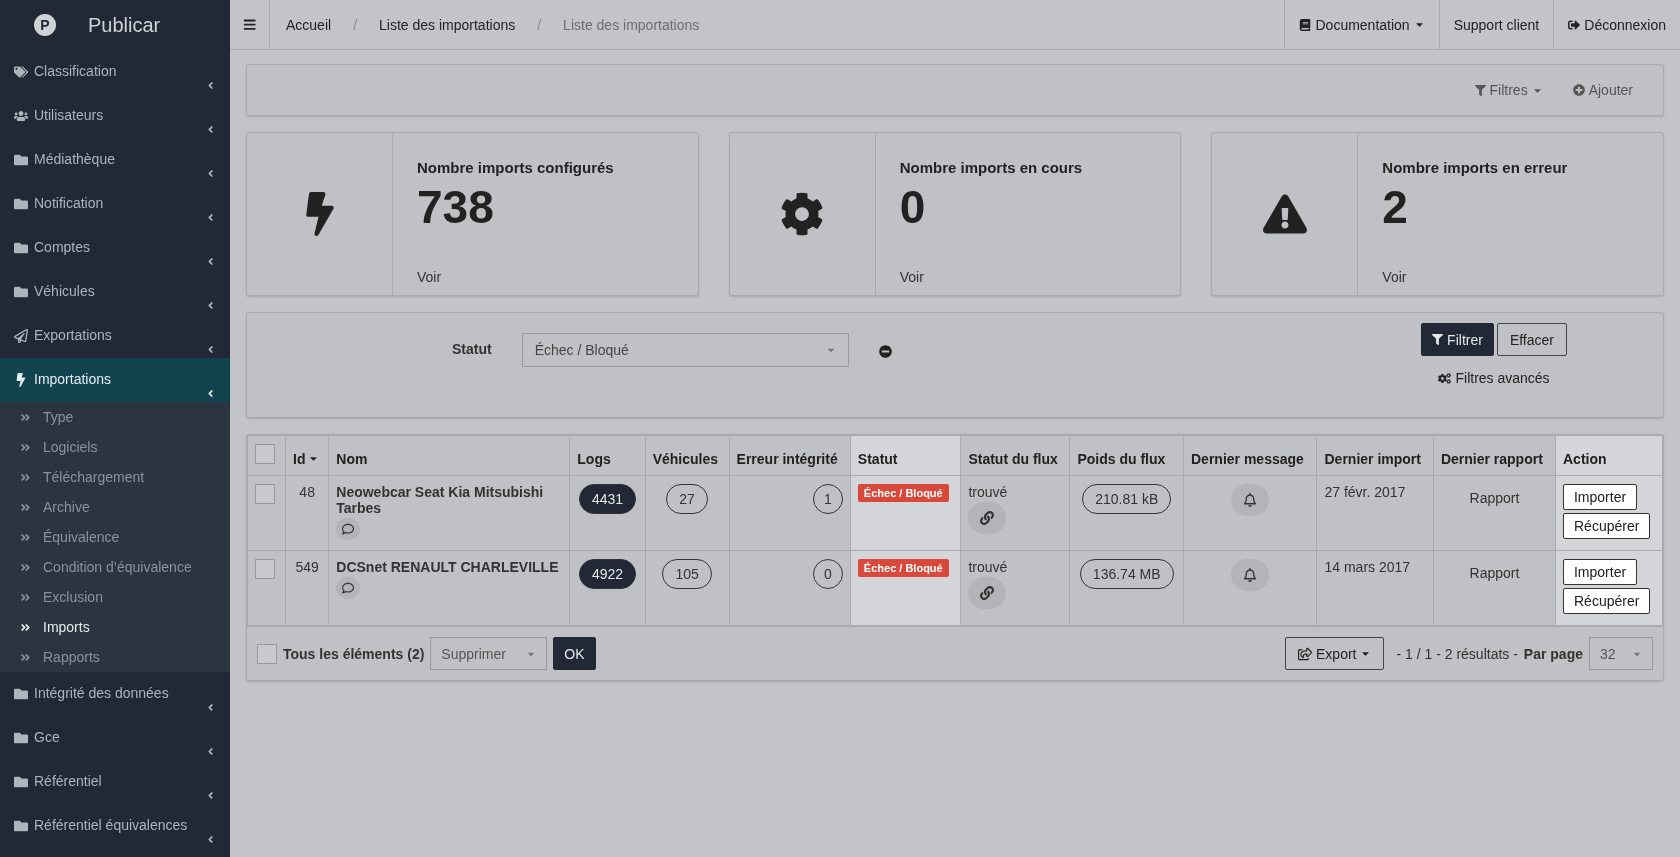 This screenshot has width=1680, height=857. I want to click on status-select: Échec / Bloqué, so click(685, 350).